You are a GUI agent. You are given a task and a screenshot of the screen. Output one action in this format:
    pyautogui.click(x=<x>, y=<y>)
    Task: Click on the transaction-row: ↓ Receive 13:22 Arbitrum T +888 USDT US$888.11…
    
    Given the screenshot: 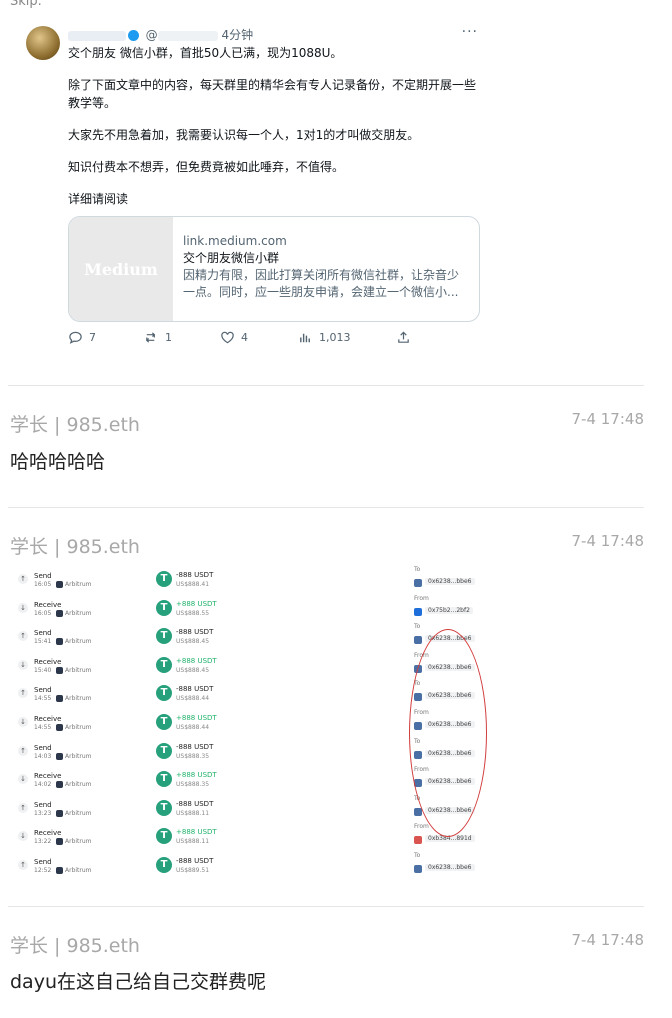 What is the action you would take?
    pyautogui.click(x=249, y=837)
    